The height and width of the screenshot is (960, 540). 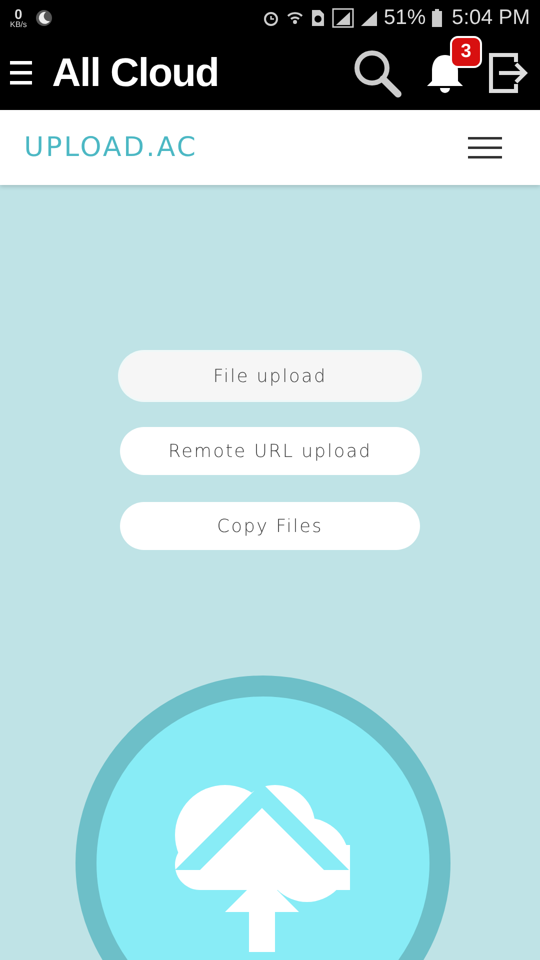 I want to click on app-title: All Cloud, so click(x=135, y=73).